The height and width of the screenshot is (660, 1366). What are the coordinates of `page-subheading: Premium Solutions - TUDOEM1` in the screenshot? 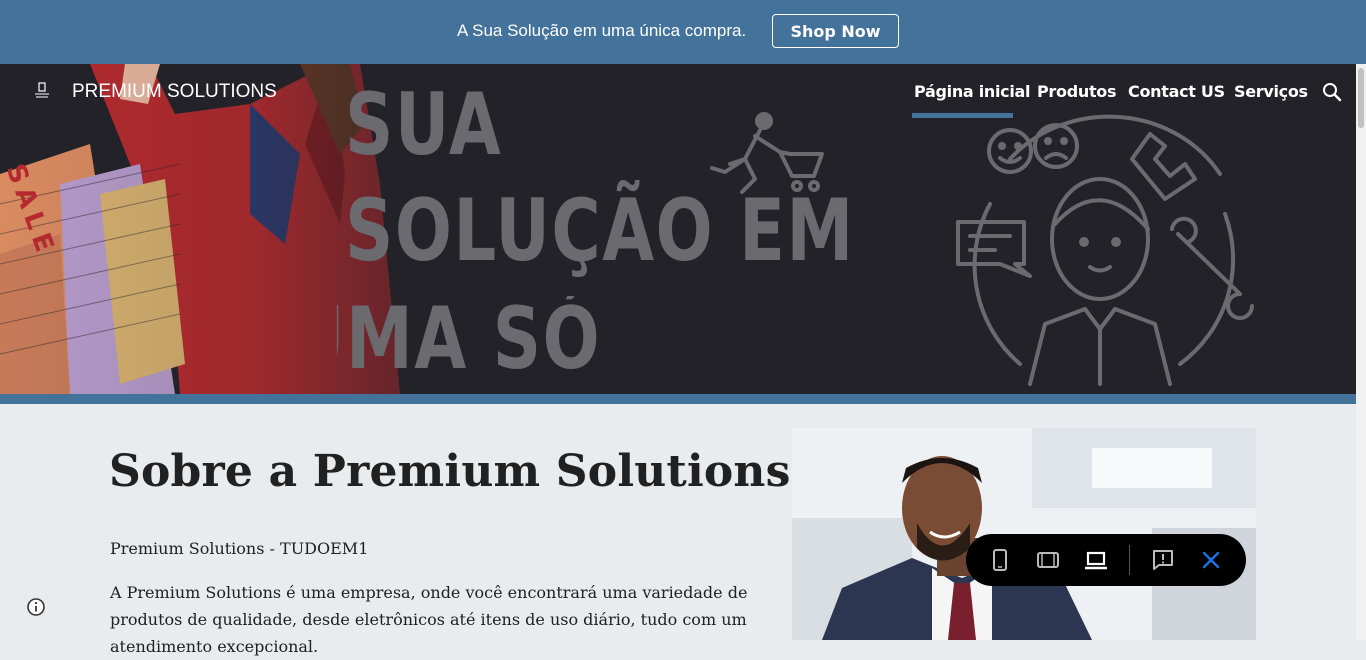 It's located at (239, 548).